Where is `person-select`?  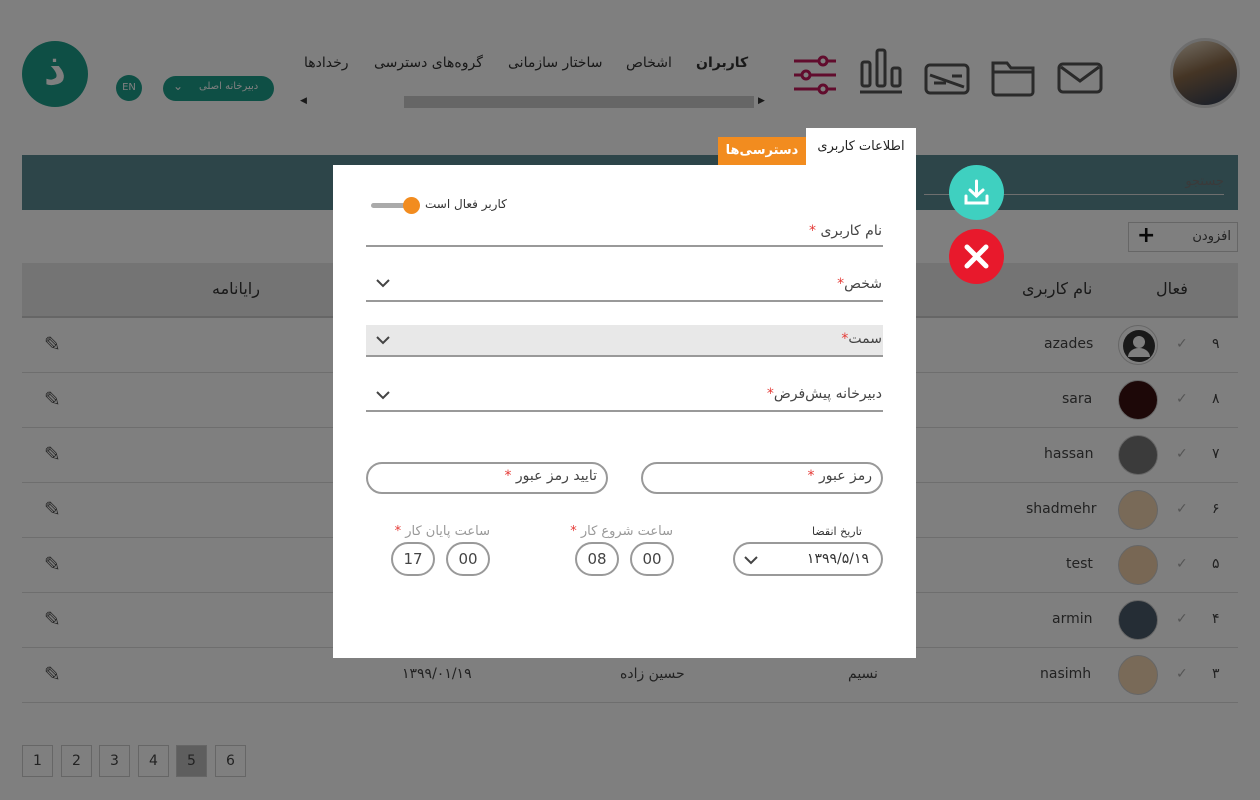 person-select is located at coordinates (624, 301).